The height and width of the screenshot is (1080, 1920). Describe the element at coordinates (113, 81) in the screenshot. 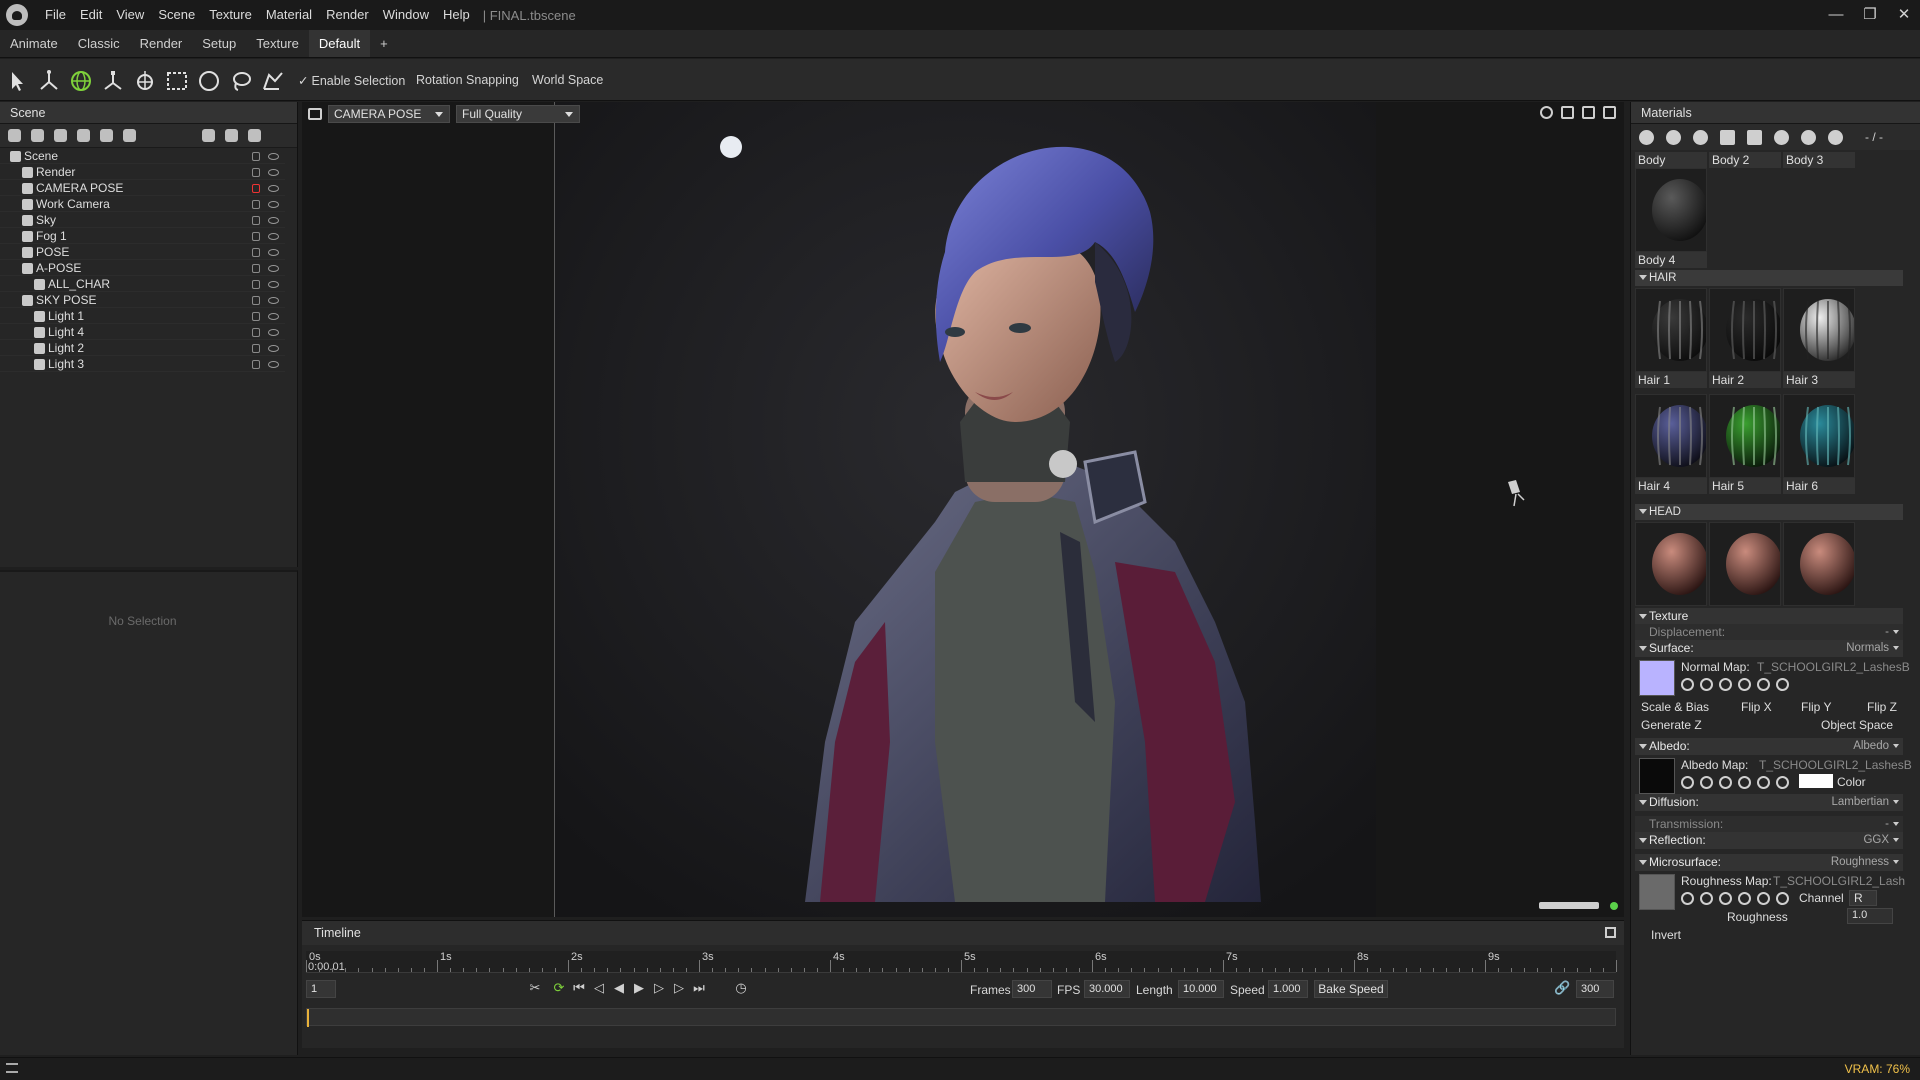

I see `scale-gizmo-icon` at that location.